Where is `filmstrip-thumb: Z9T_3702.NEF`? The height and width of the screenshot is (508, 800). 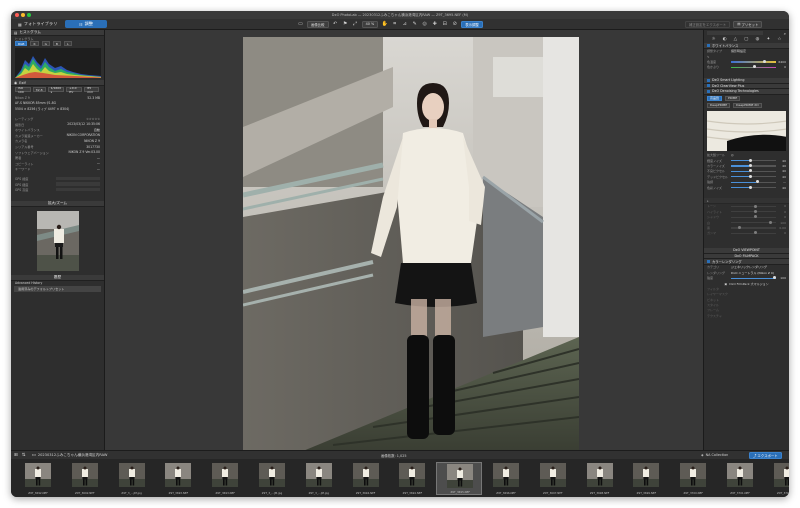
filmstrip-thumb: Z9T_3702.NEF is located at coordinates (776, 478).